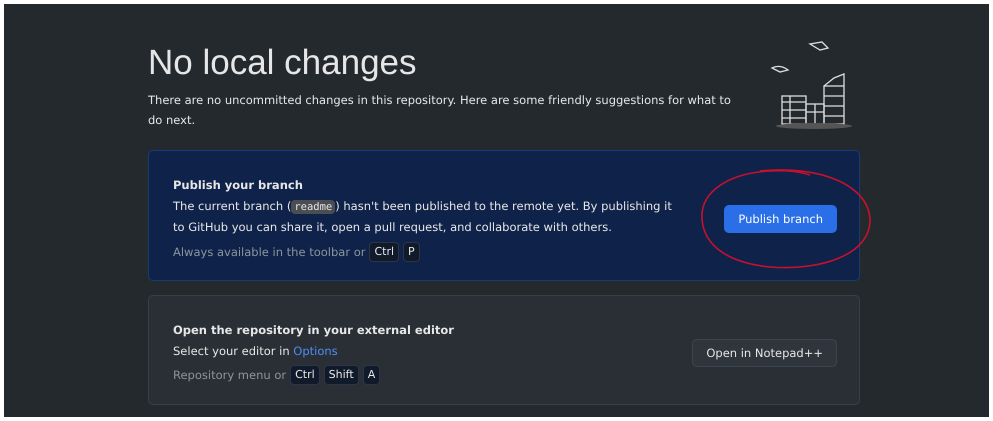 Image resolution: width=993 pixels, height=421 pixels. Describe the element at coordinates (315, 351) in the screenshot. I see `options-link: Options` at that location.